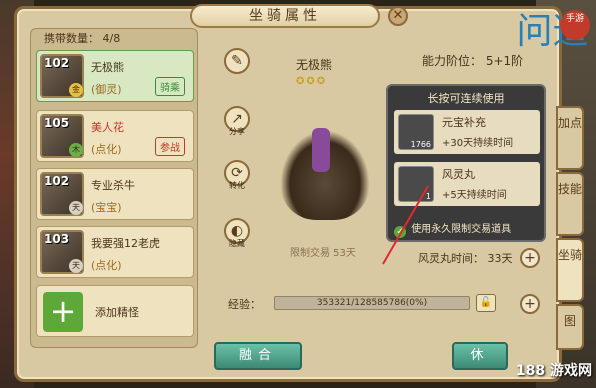 The image size is (596, 388). Describe the element at coordinates (553, 371) in the screenshot. I see `site-watermark: 188 游戏网` at that location.